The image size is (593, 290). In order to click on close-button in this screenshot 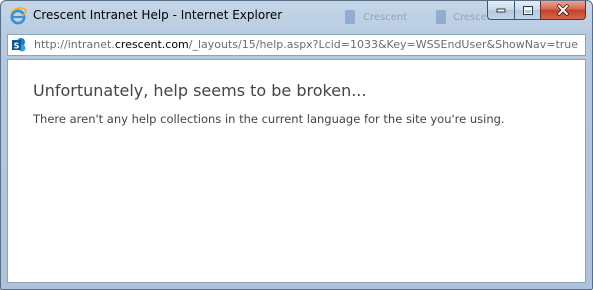, I will do `click(563, 10)`.